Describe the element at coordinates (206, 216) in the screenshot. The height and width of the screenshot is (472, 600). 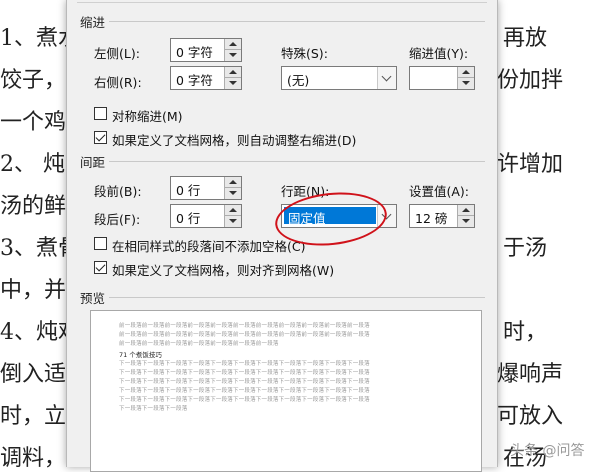
I see `space-after-spinner: 0 行` at that location.